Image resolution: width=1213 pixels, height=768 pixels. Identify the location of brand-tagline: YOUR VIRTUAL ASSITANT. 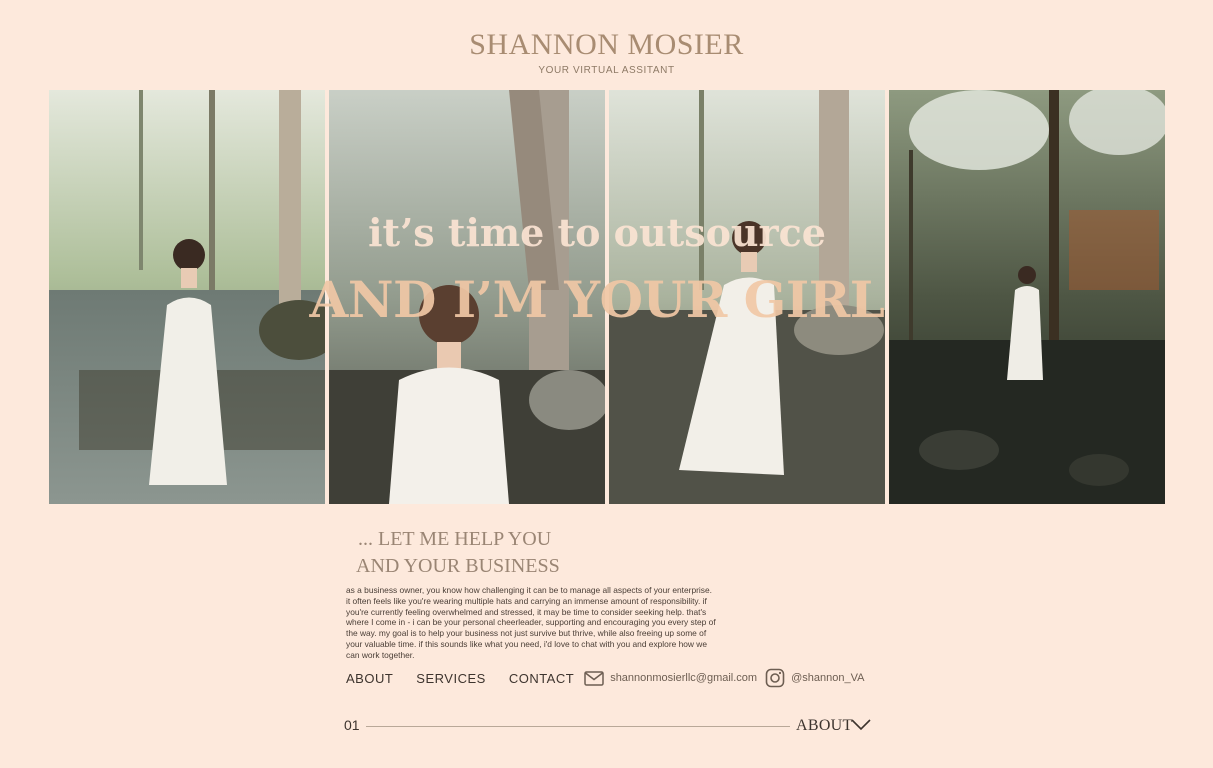
(606, 70).